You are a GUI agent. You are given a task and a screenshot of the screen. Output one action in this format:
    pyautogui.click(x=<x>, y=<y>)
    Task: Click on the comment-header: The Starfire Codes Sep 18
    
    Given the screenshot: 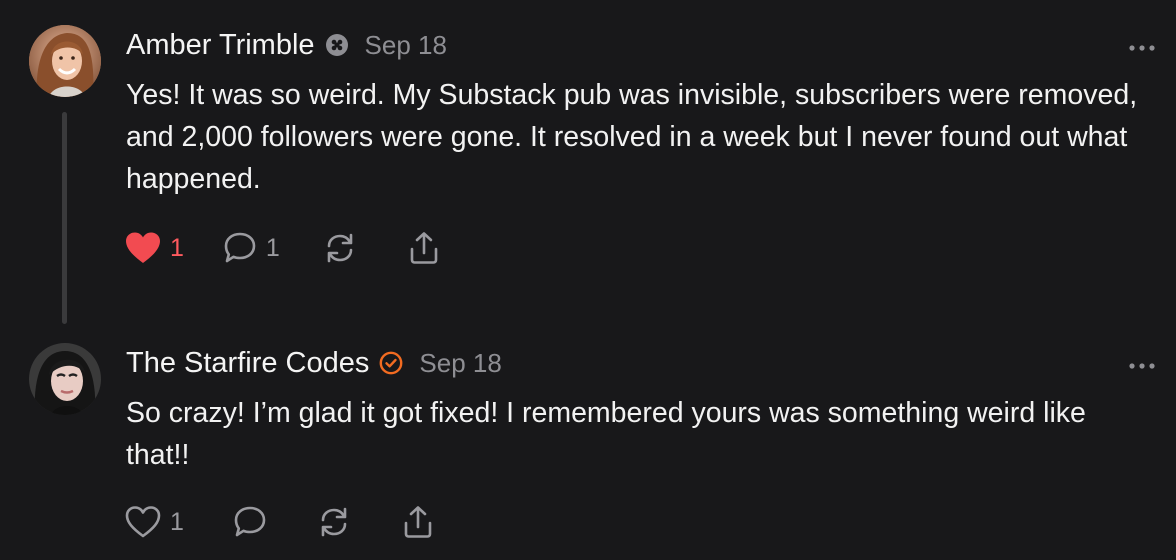 What is the action you would take?
    pyautogui.click(x=314, y=363)
    